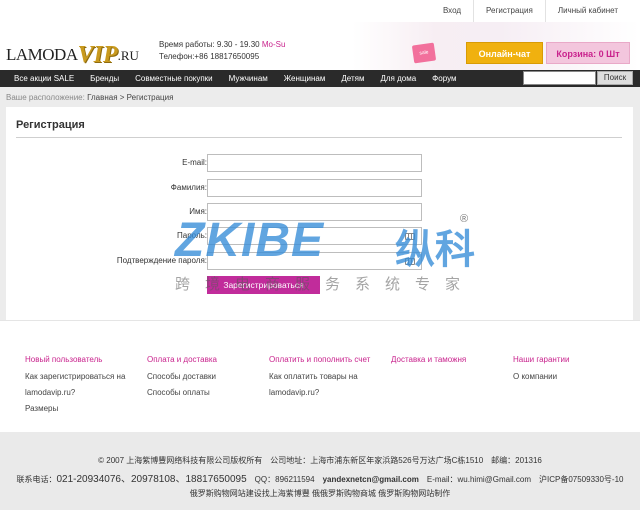 The height and width of the screenshot is (510, 640). I want to click on footer-heading: Новый пользователь, so click(64, 359).